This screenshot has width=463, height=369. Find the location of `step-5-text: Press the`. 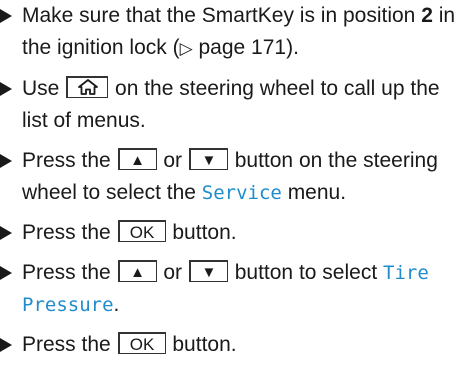

step-5-text: Press the is located at coordinates (69, 272).